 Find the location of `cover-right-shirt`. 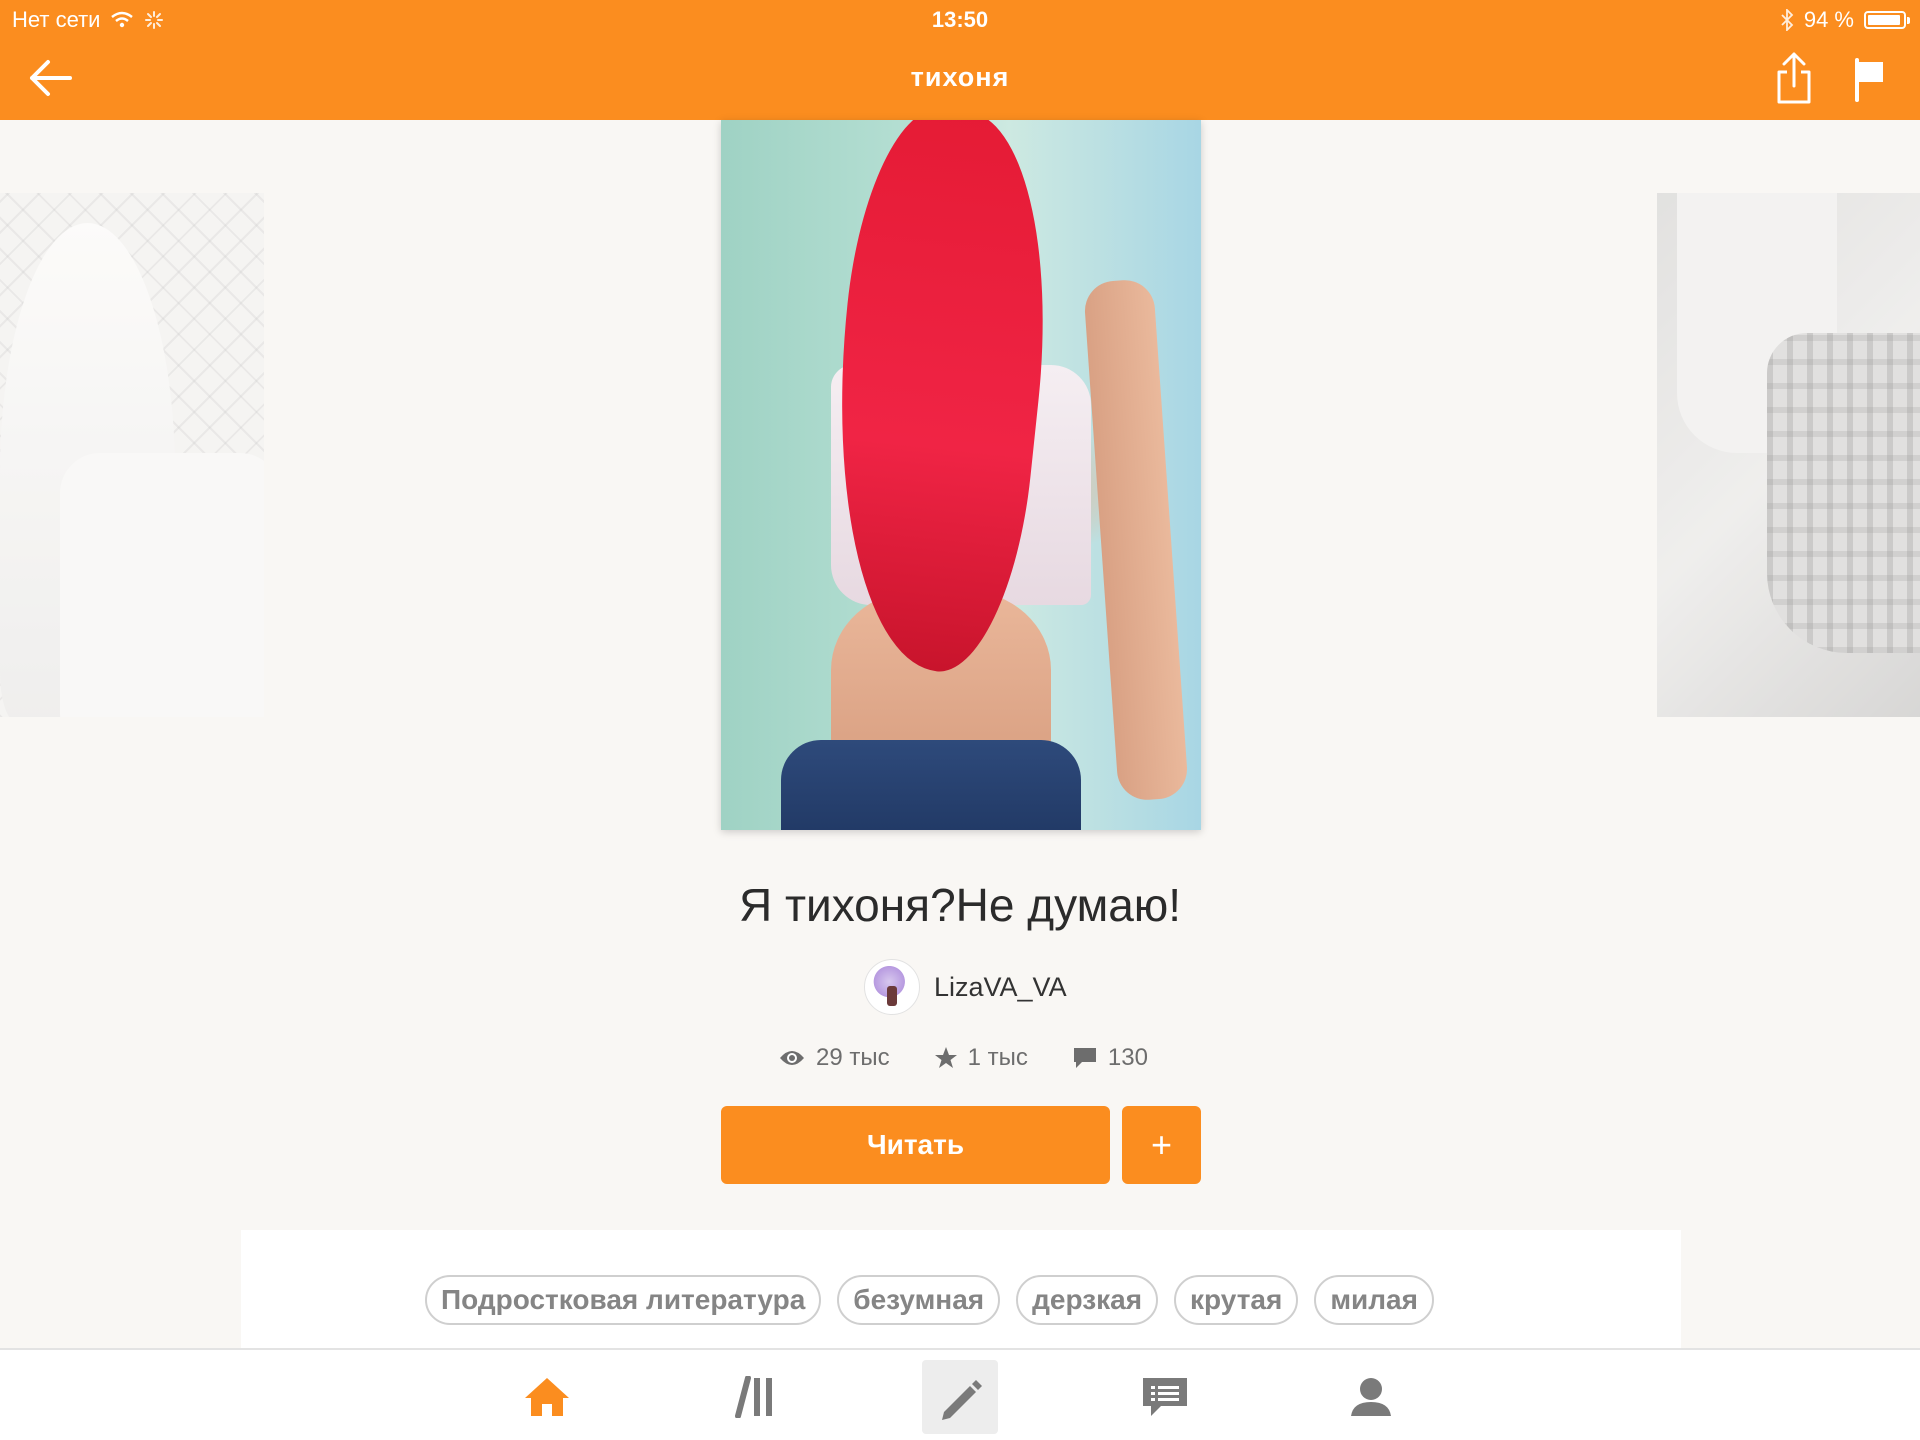

cover-right-shirt is located at coordinates (1843, 493).